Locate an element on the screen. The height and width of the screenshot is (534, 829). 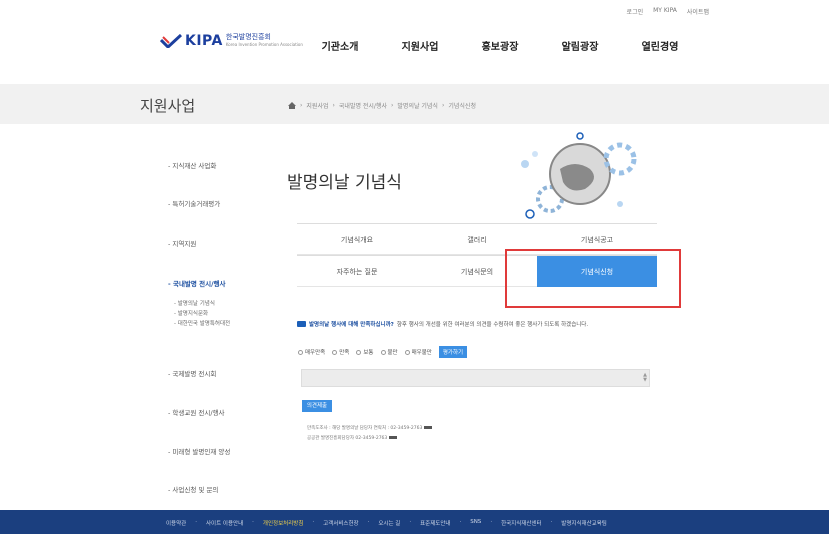
notice-question: 발명의날 행사에 대해 만족하십니까? is located at coordinates (351, 325).